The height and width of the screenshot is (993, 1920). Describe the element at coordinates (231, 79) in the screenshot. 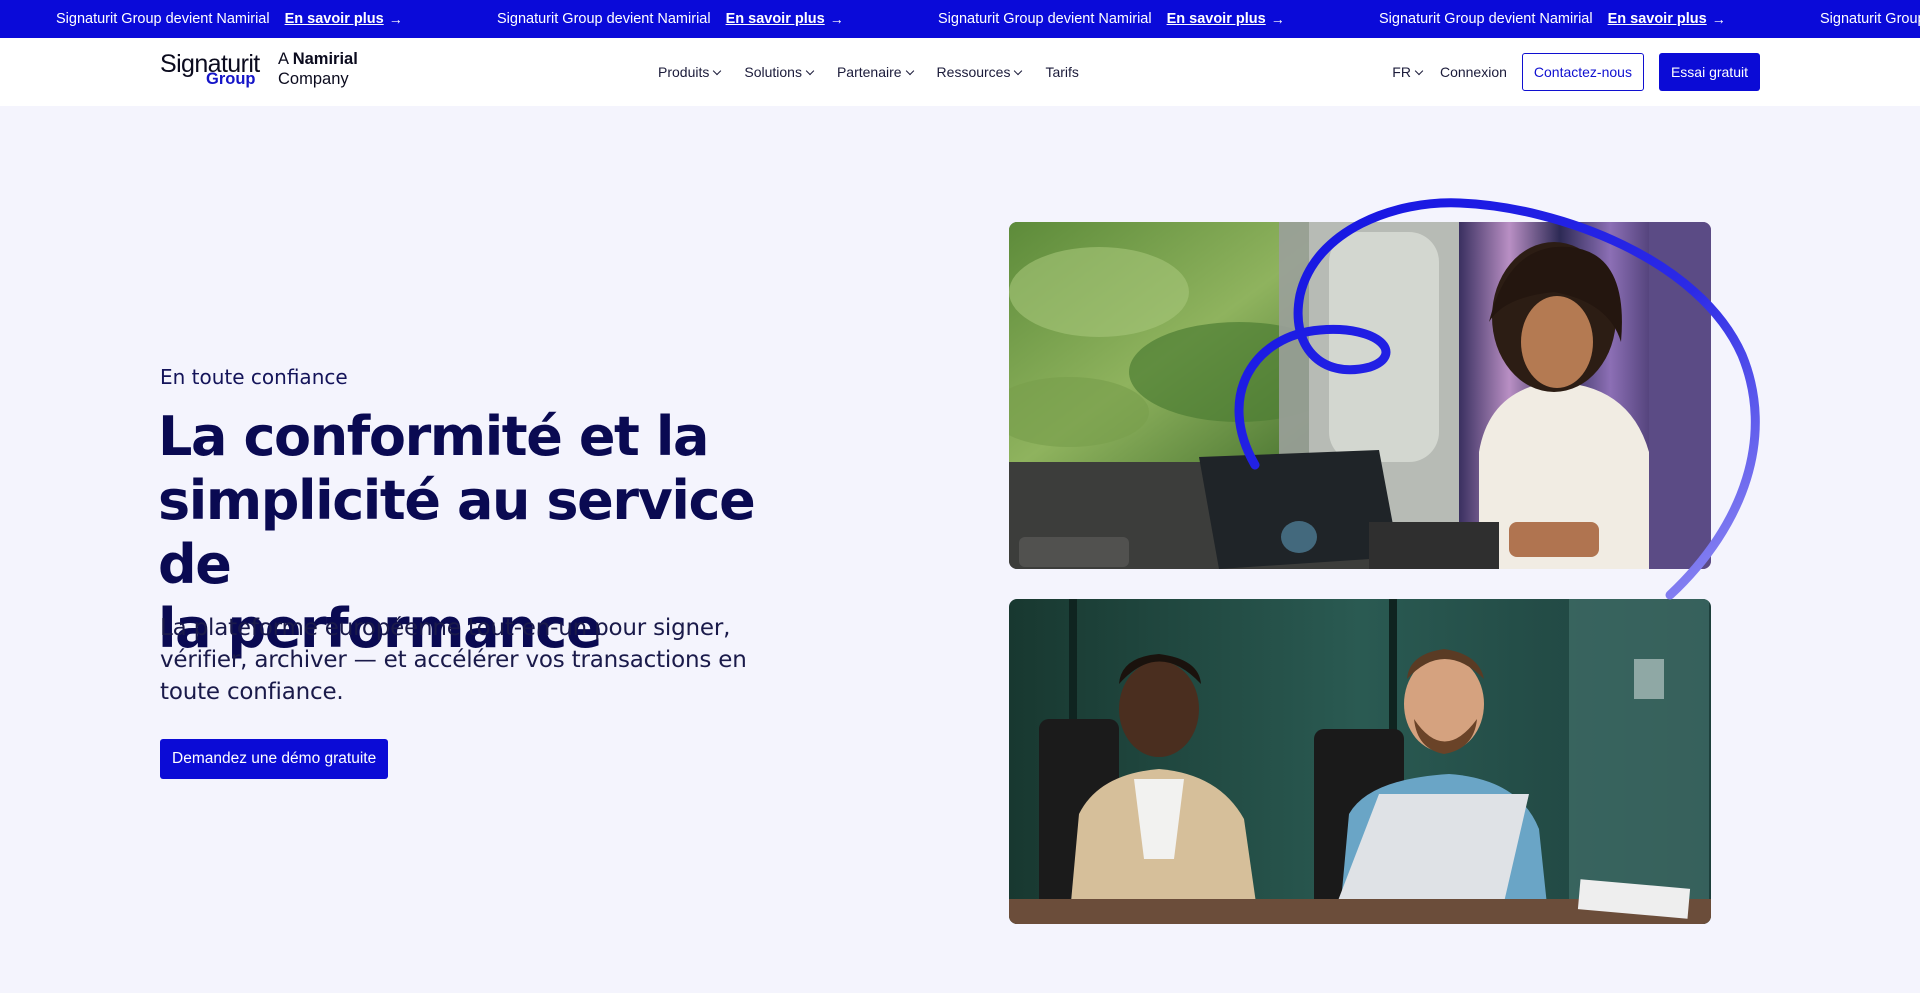

I see `logo-group-text: Group` at that location.